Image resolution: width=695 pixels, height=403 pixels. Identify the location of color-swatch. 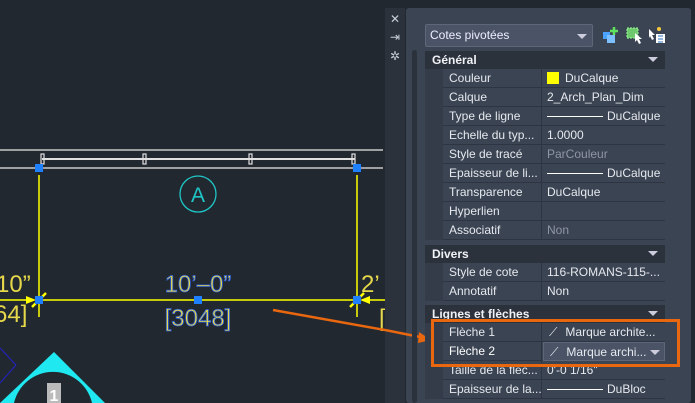
(553, 78).